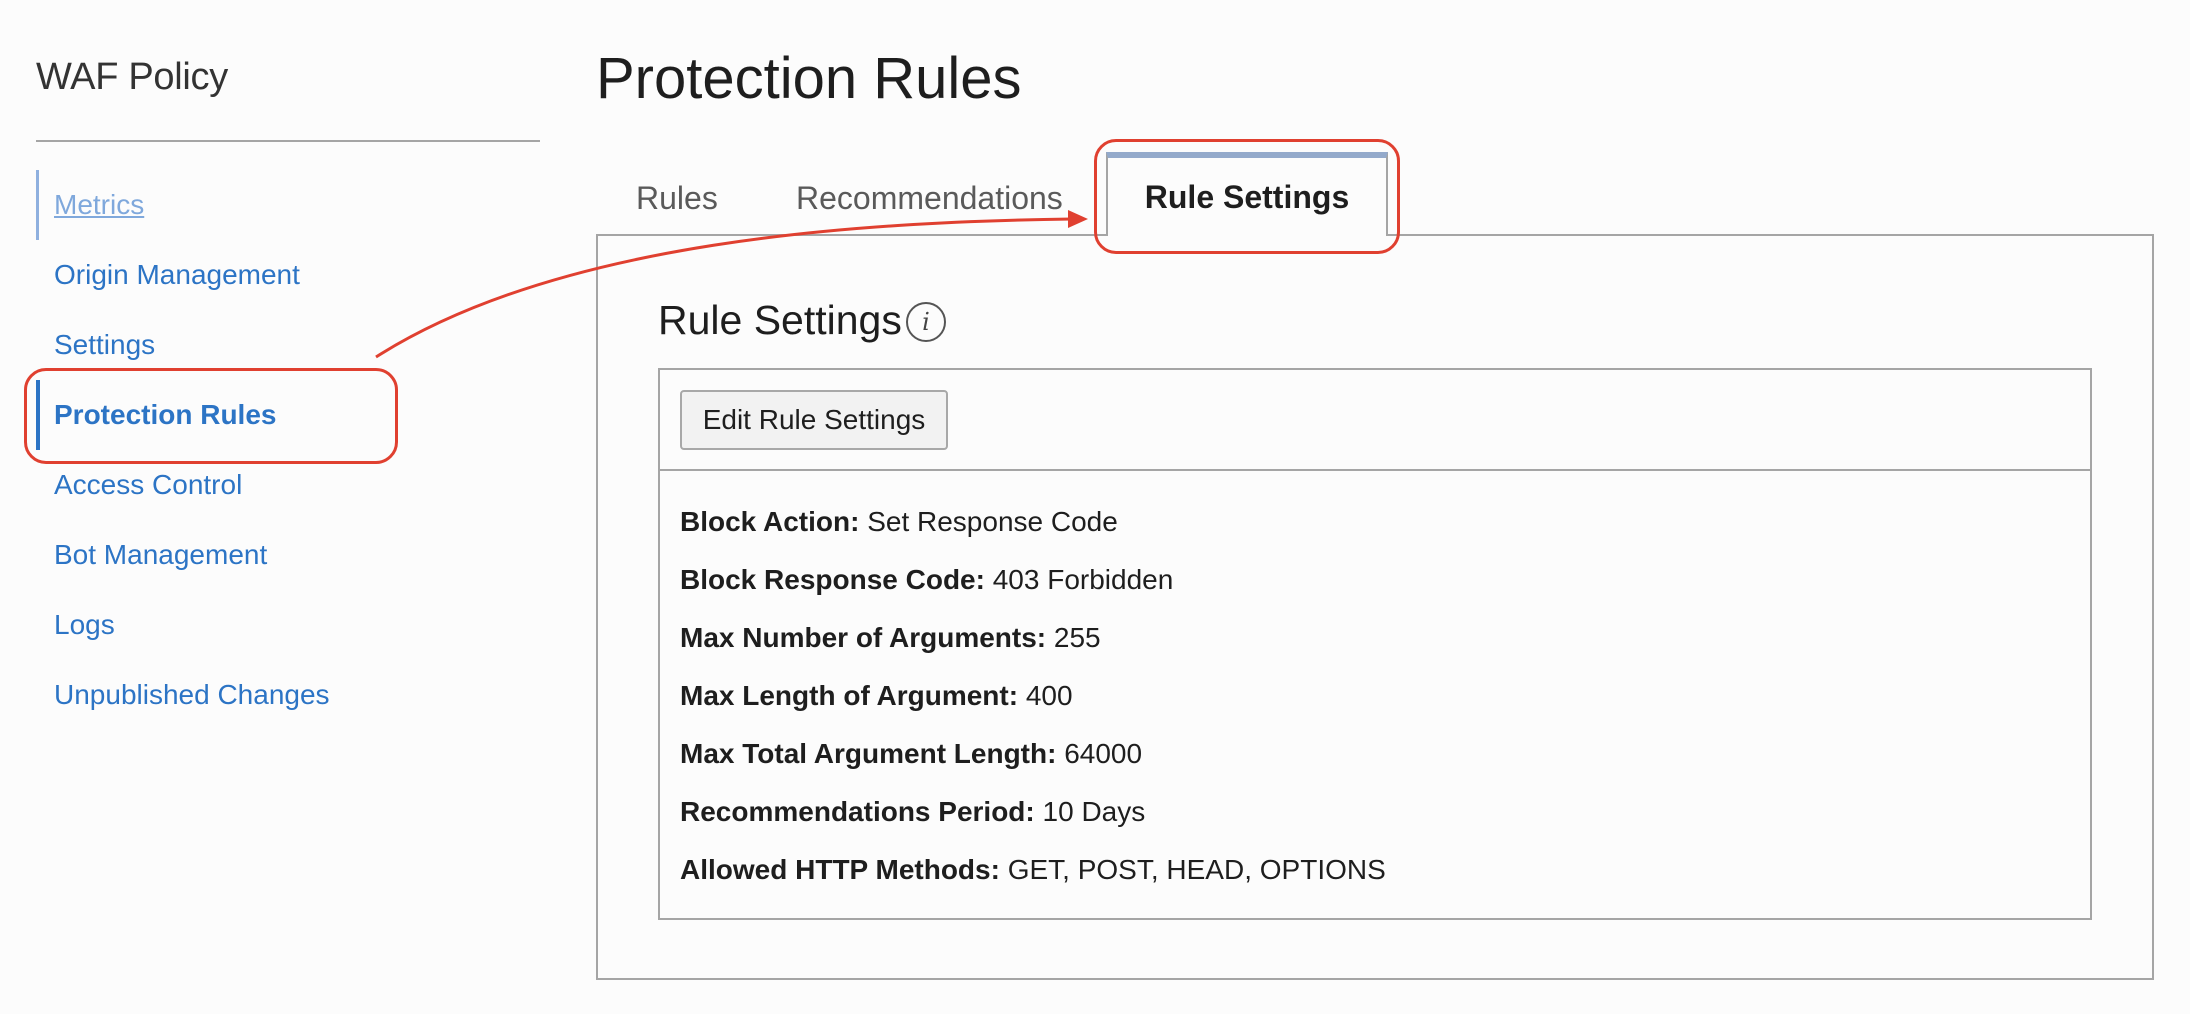 Image resolution: width=2190 pixels, height=1014 pixels. I want to click on sidebar-divider, so click(288, 141).